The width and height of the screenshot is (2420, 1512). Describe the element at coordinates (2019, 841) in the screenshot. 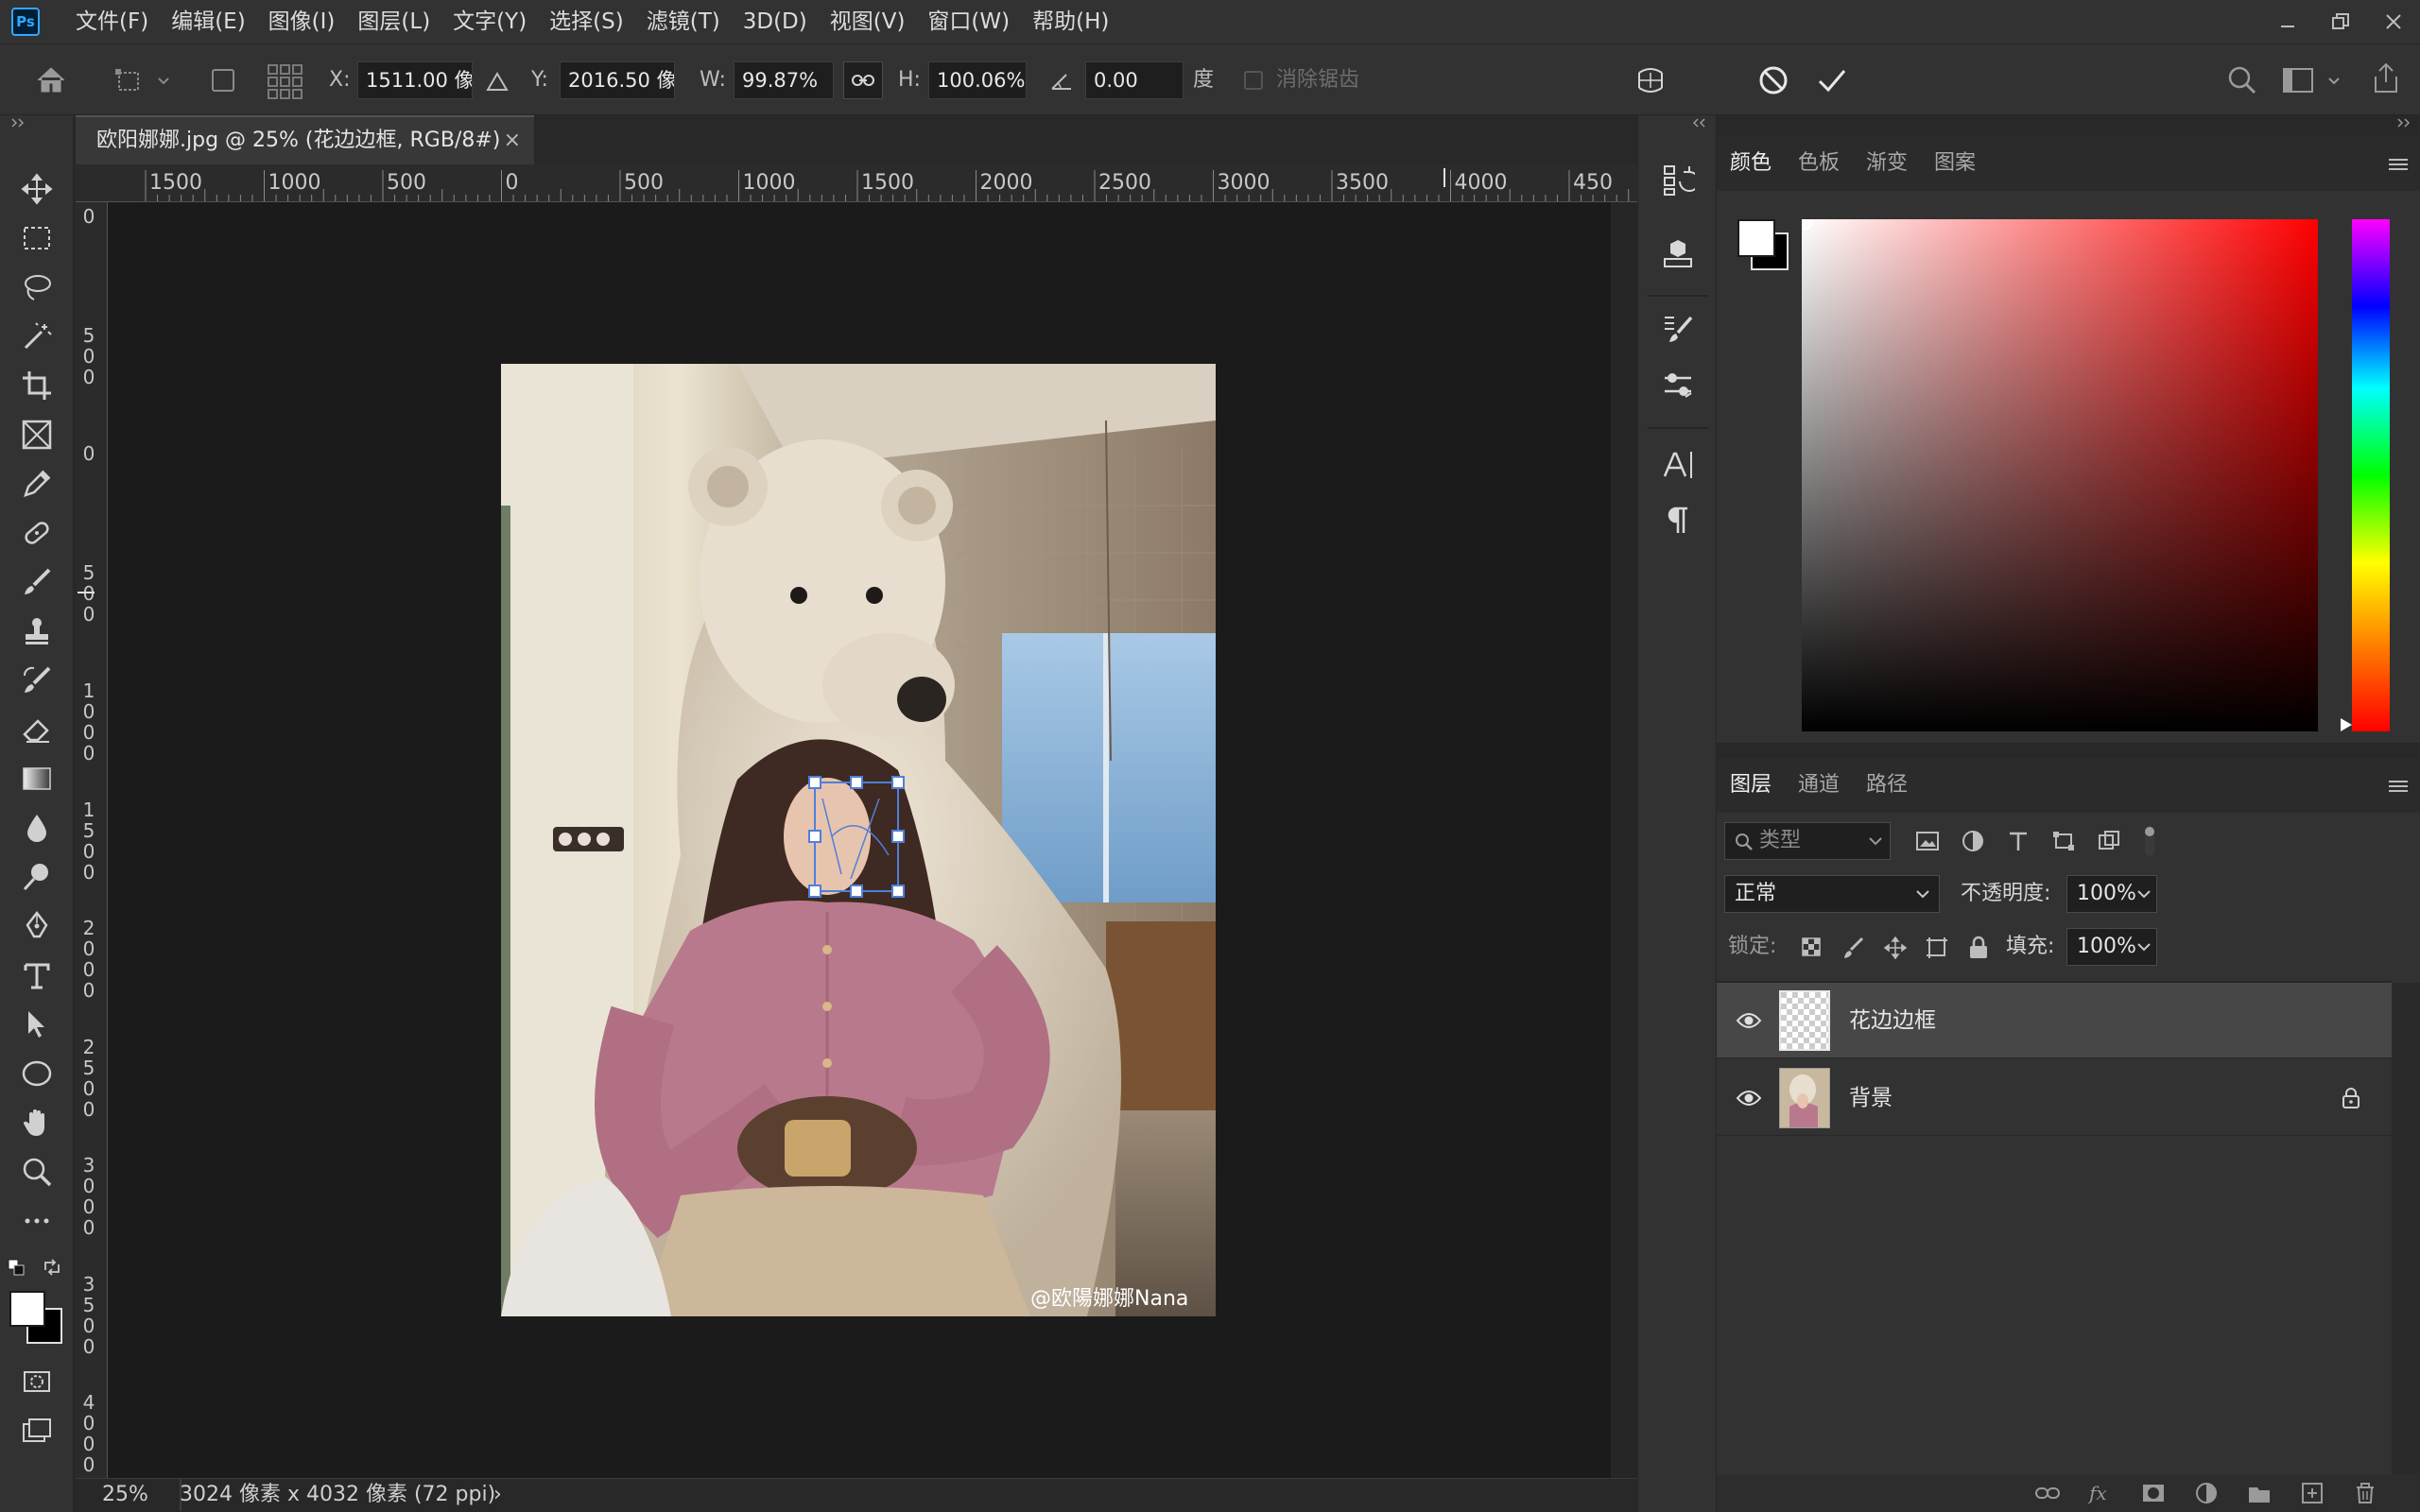

I see `type-layer-filter-icon` at that location.